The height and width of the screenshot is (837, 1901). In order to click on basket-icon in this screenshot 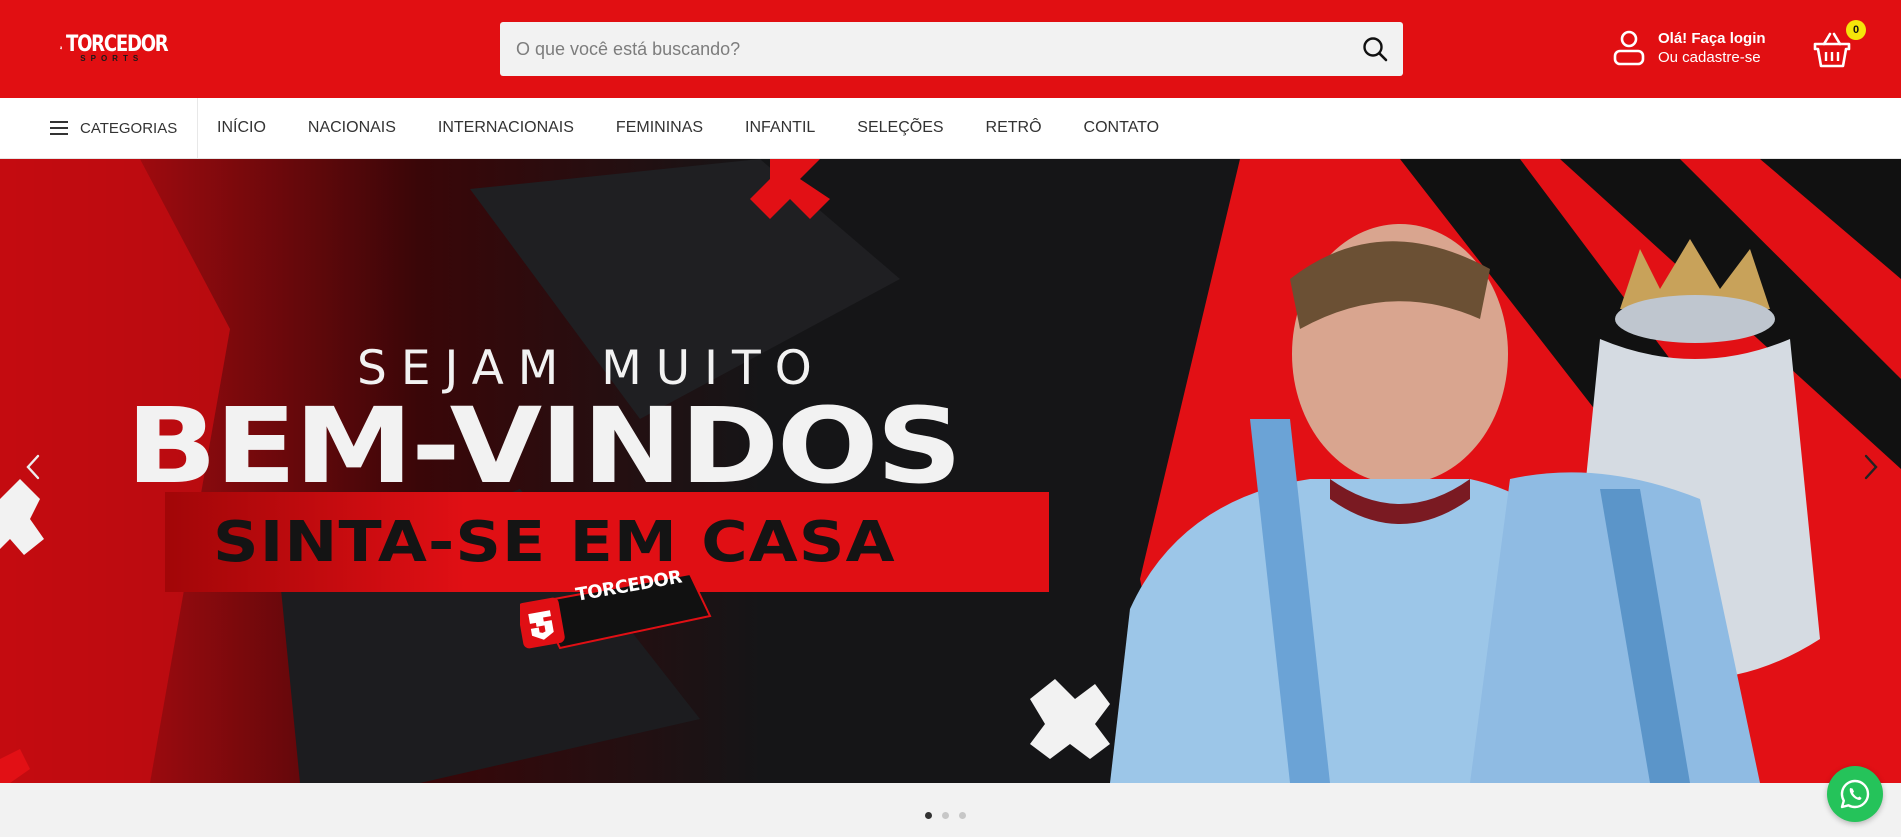, I will do `click(1832, 50)`.